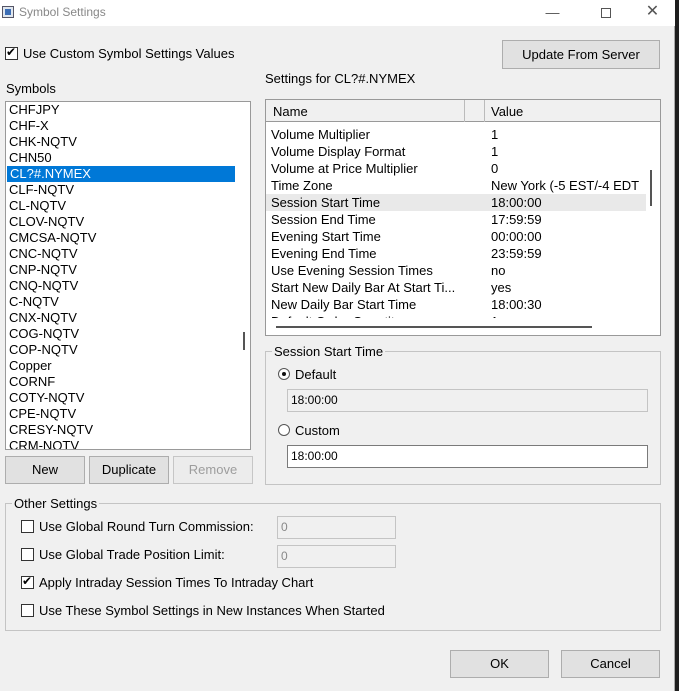  What do you see at coordinates (344, 168) in the screenshot?
I see `setting-name: Volume at Price Multiplier` at bounding box center [344, 168].